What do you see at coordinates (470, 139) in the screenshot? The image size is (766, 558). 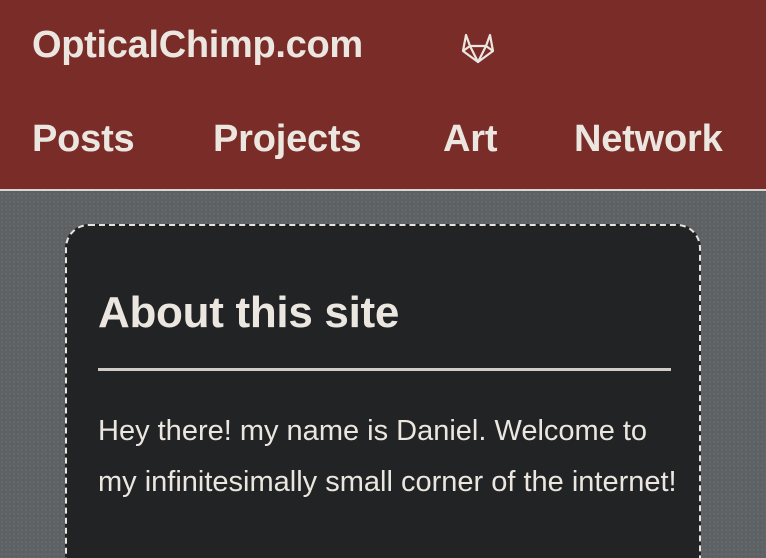 I see `nav-item-art: Art` at bounding box center [470, 139].